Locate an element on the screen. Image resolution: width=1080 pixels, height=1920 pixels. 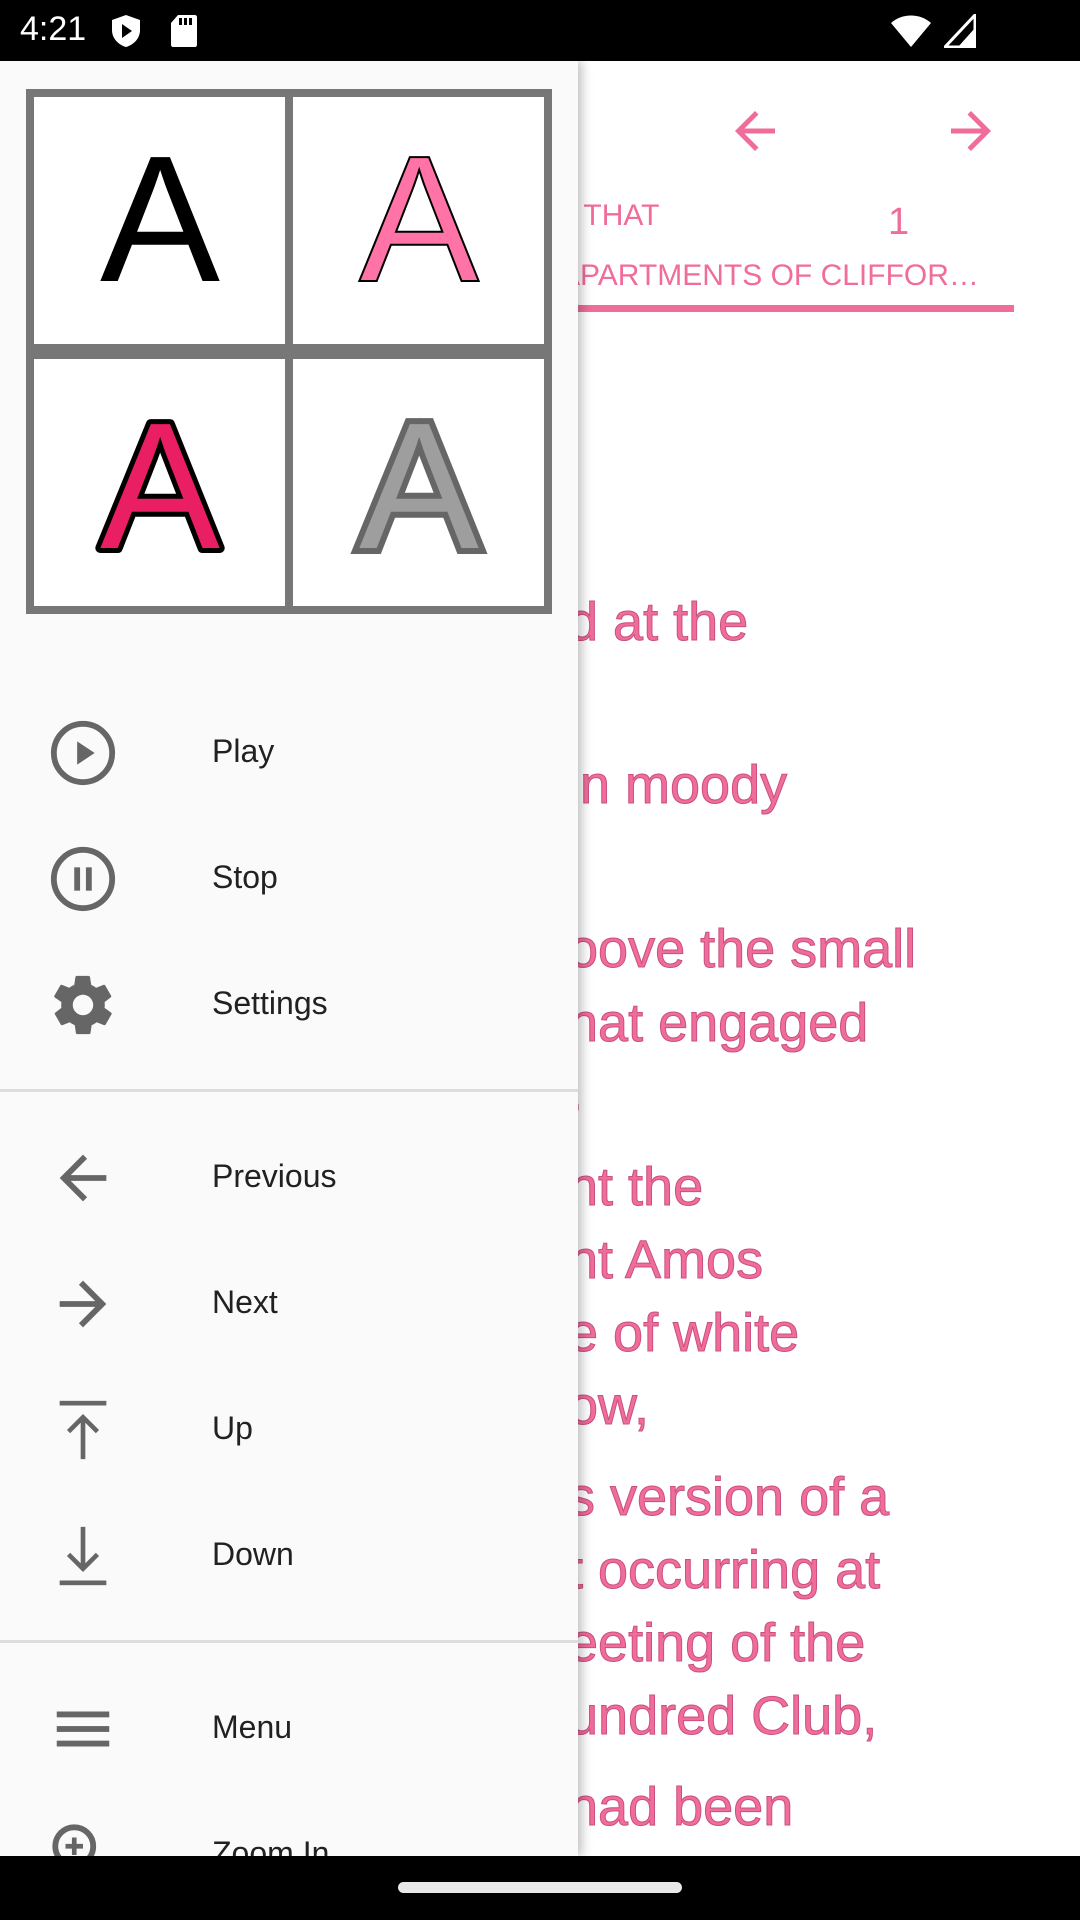
menu-item-play: Play is located at coordinates (289, 753).